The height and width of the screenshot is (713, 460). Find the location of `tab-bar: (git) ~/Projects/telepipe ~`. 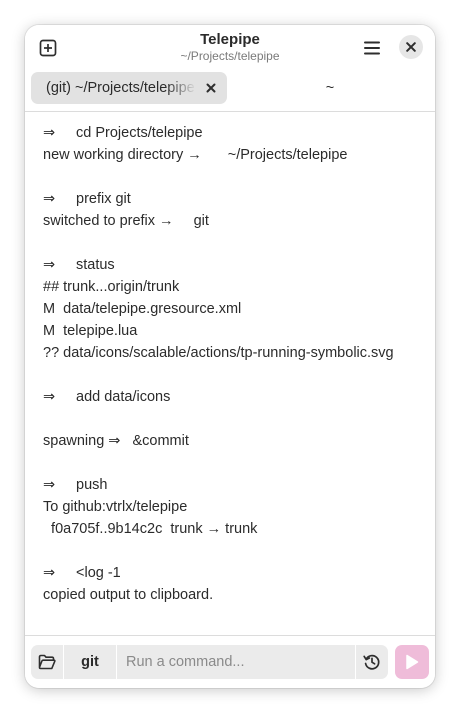

tab-bar: (git) ~/Projects/telepipe ~ is located at coordinates (230, 91).